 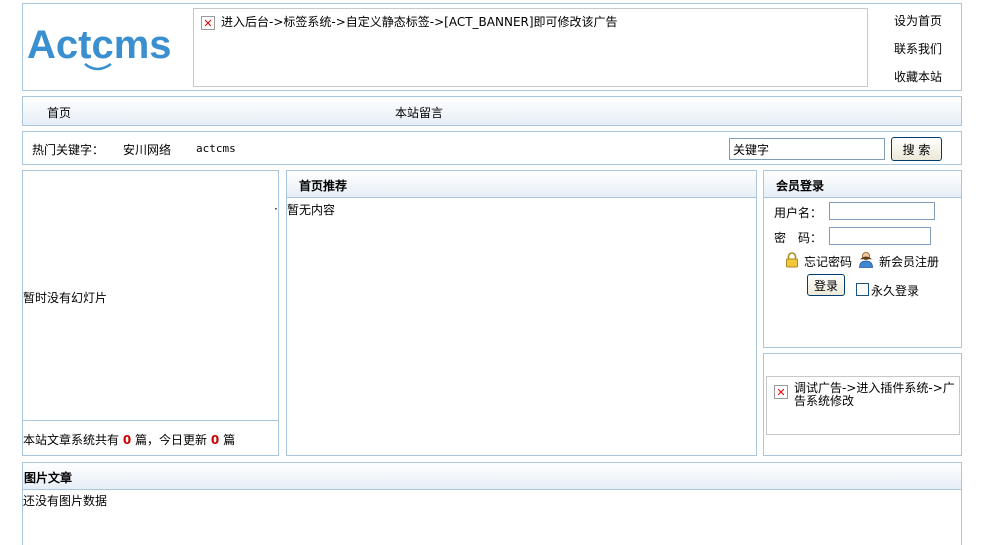 I want to click on ad-slot: ✕ 调试广告->进入插件系统->广告系统修改, so click(x=863, y=405).